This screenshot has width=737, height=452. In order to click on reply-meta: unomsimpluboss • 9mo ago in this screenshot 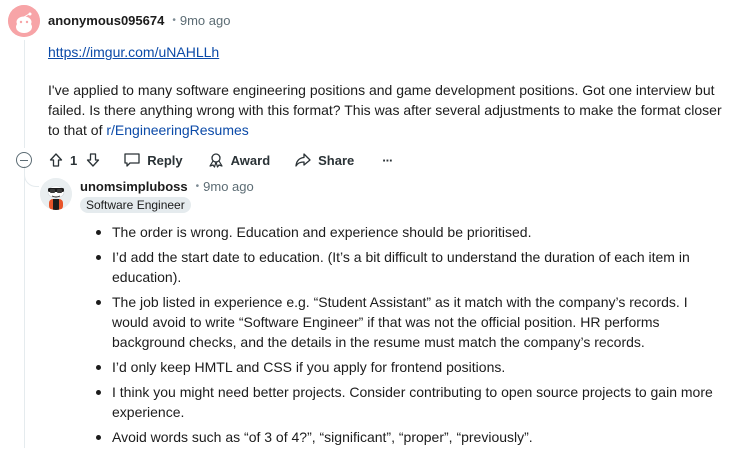, I will do `click(167, 186)`.